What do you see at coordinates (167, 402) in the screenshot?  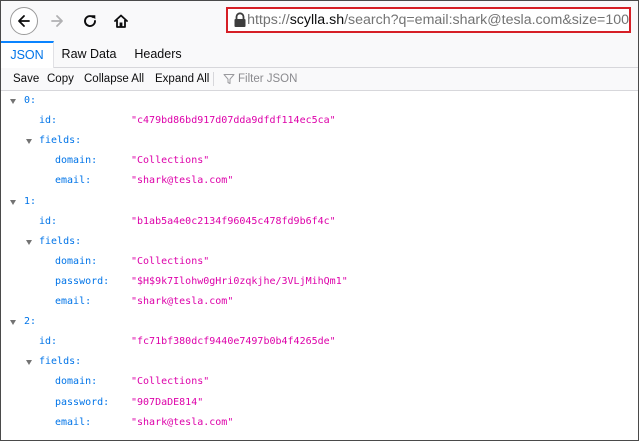 I see `json-value: "907DaDE814"` at bounding box center [167, 402].